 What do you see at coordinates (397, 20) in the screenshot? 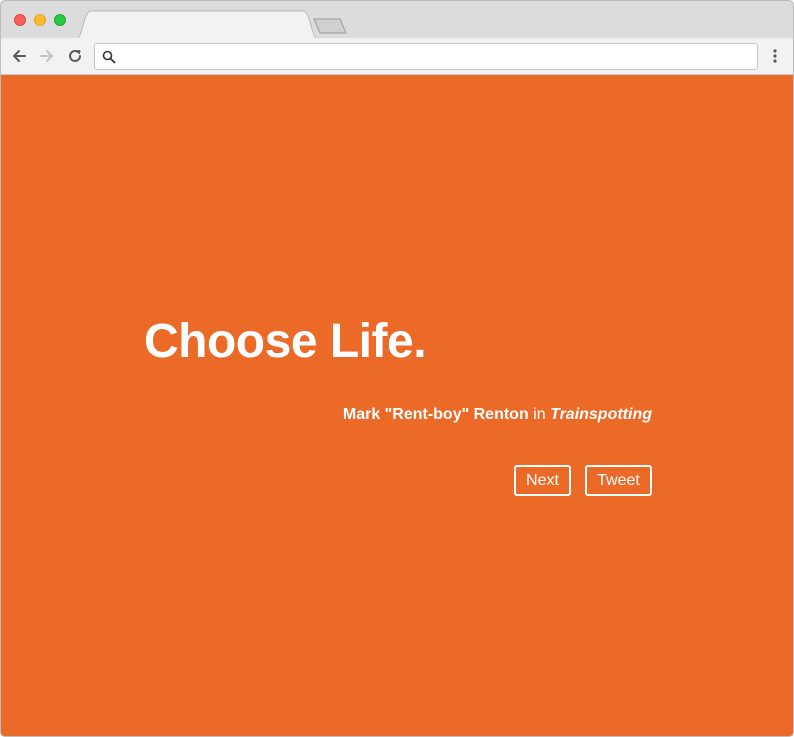
I see `tab-strip` at bounding box center [397, 20].